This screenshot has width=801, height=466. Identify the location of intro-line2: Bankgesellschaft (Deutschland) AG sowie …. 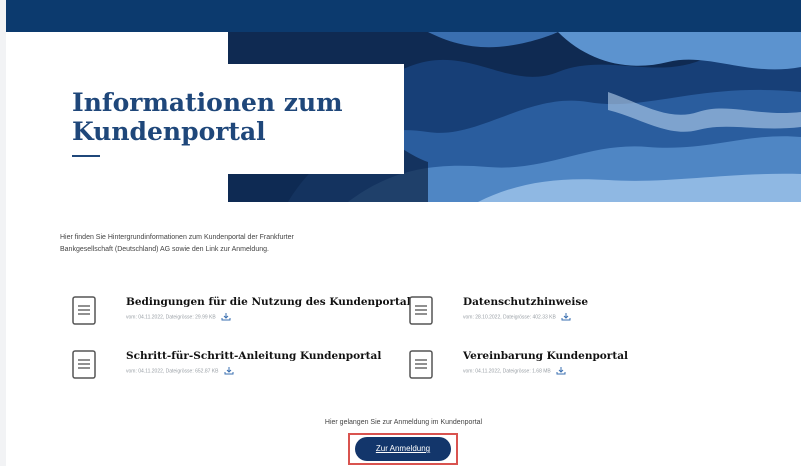
(164, 249).